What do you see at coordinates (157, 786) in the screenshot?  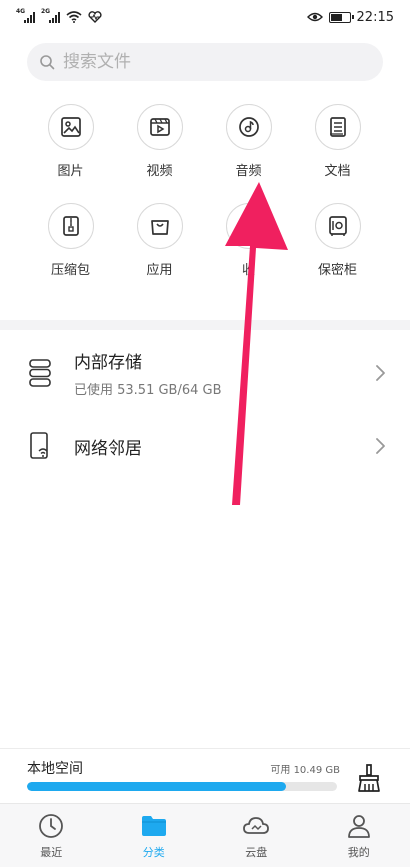 I see `storage-progress-fill` at bounding box center [157, 786].